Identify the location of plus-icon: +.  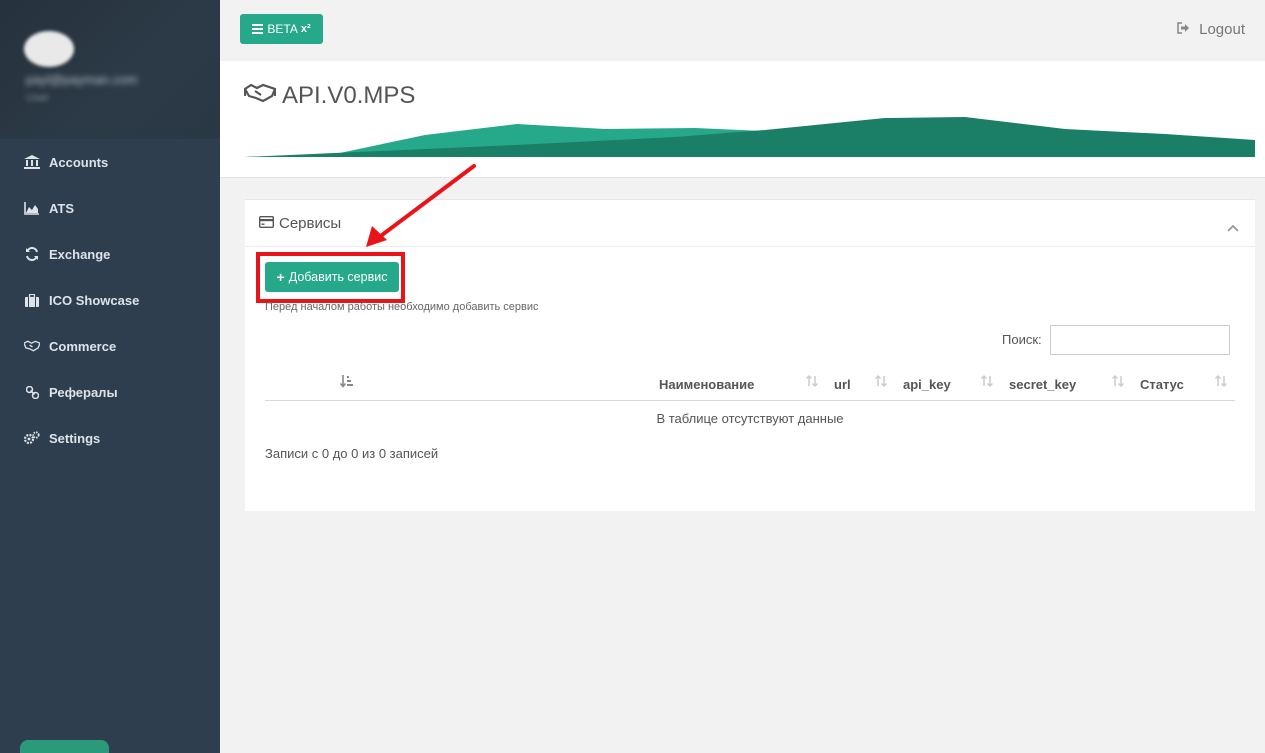
(280, 277).